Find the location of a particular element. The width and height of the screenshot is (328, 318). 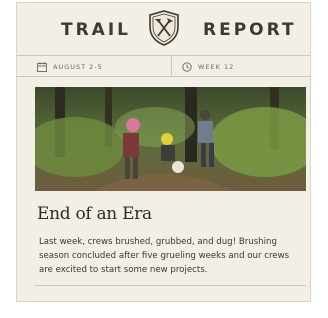

date-text: AUGUST 2-5 is located at coordinates (78, 67).